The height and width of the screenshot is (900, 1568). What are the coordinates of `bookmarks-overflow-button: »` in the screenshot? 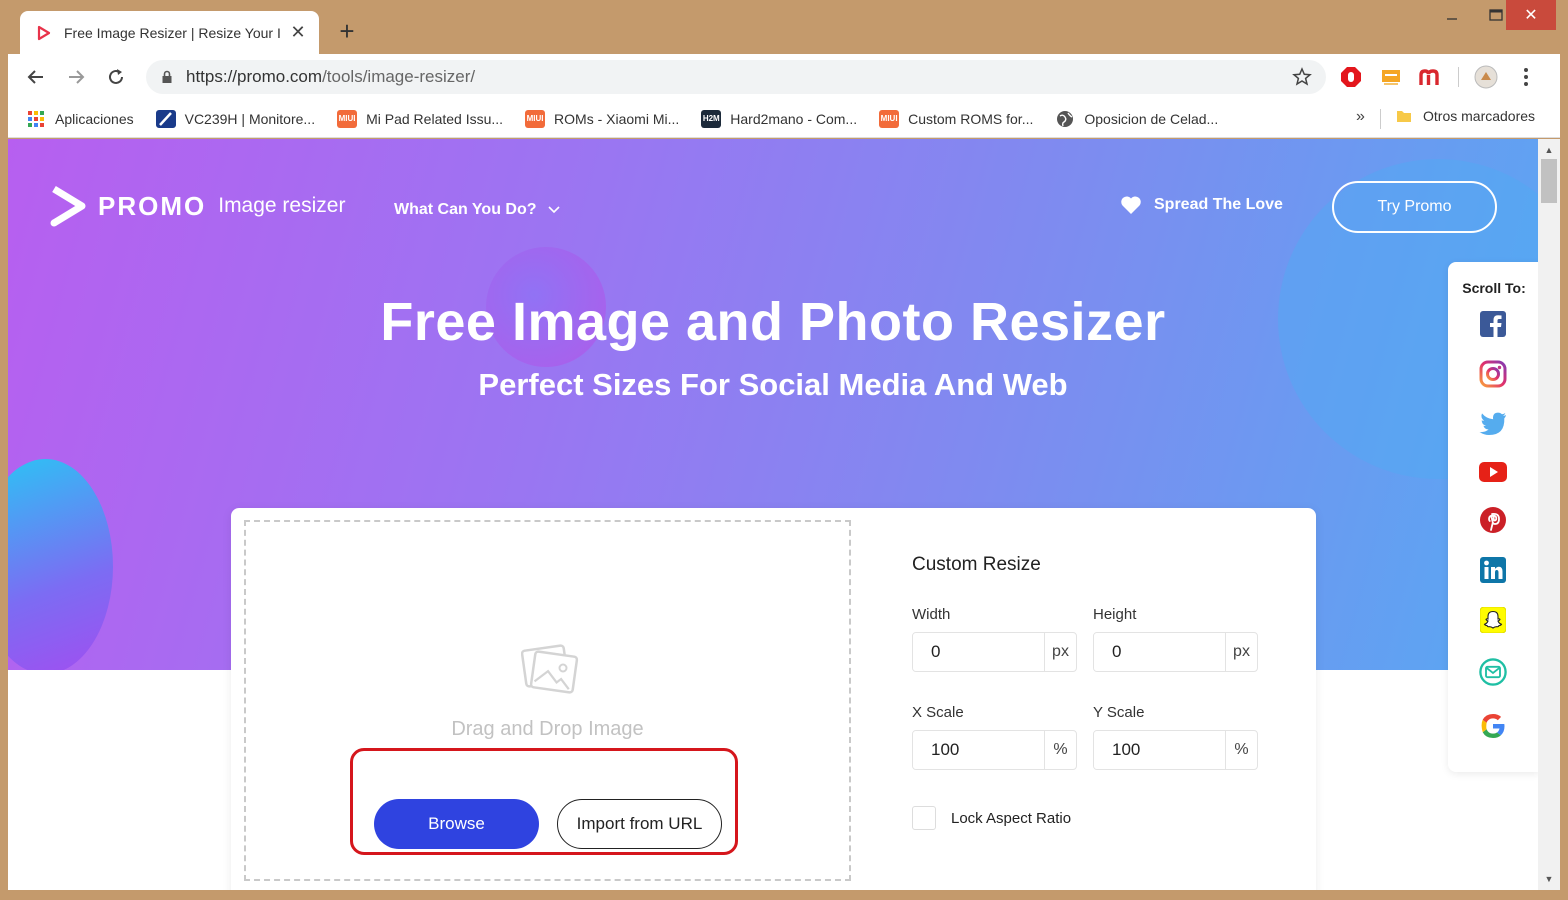 It's located at (1360, 117).